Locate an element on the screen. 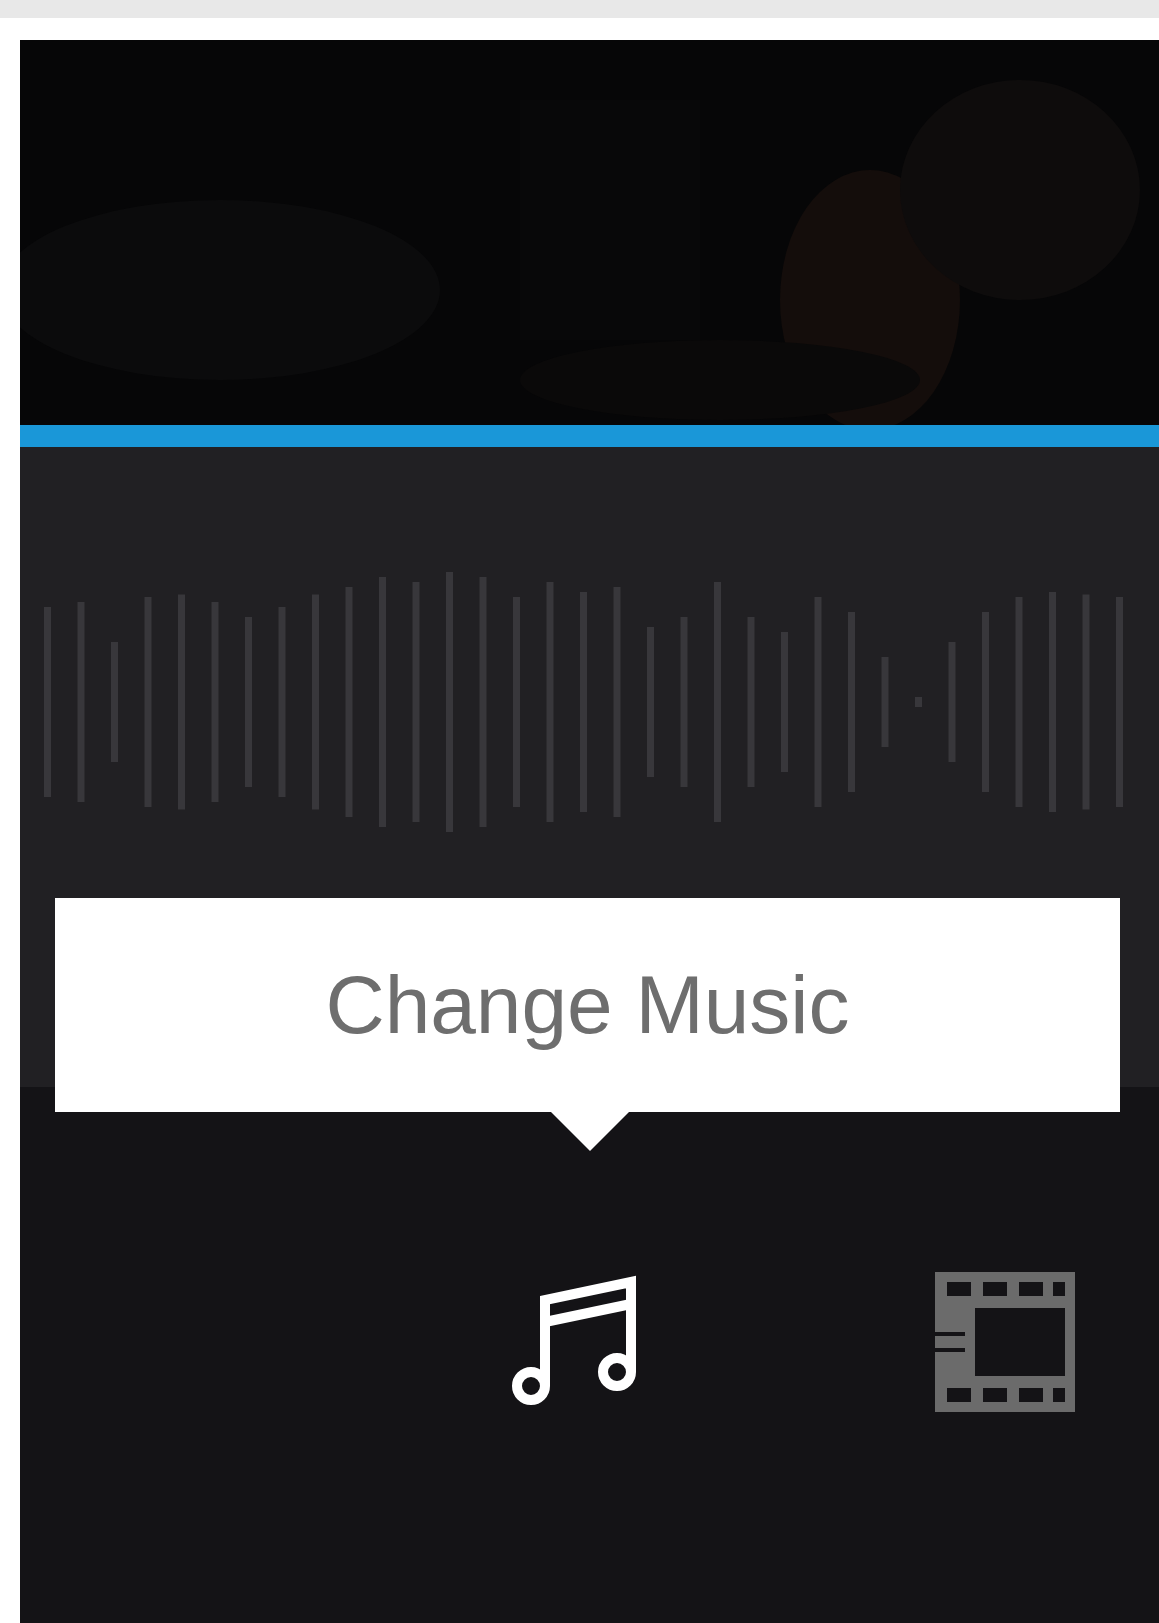 The height and width of the screenshot is (1623, 1159). film-strip-icon is located at coordinates (1005, 1342).